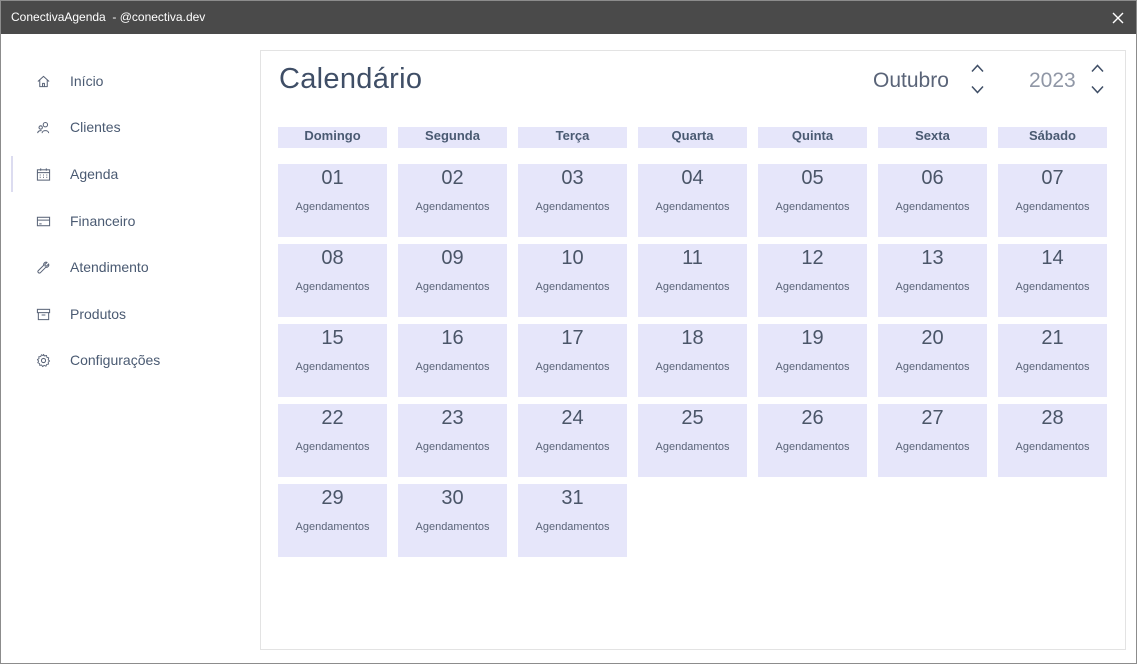 The image size is (1137, 664). What do you see at coordinates (452, 360) in the screenshot?
I see `day-cell: 16 Agendamentos` at bounding box center [452, 360].